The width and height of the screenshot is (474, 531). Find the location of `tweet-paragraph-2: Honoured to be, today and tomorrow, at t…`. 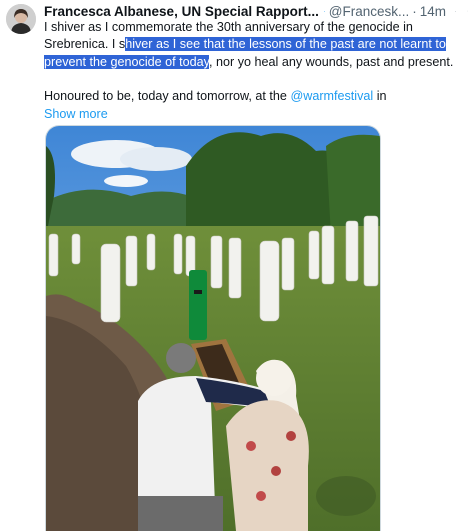

tweet-paragraph-2: Honoured to be, today and tomorrow, at t… is located at coordinates (256, 105).